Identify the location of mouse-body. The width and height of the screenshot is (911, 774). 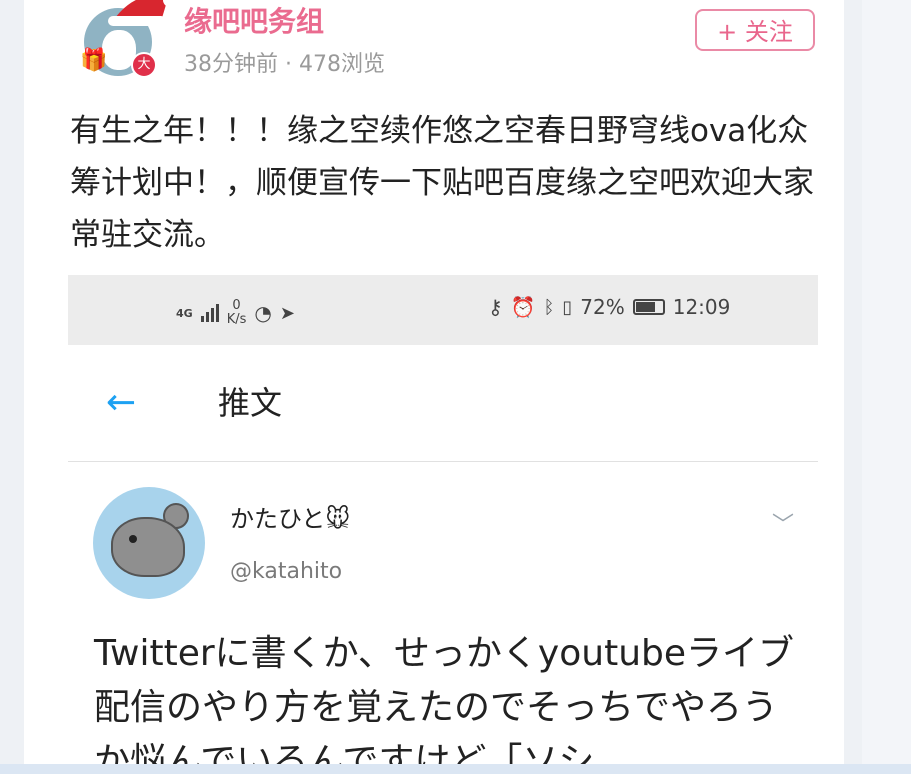
(148, 547).